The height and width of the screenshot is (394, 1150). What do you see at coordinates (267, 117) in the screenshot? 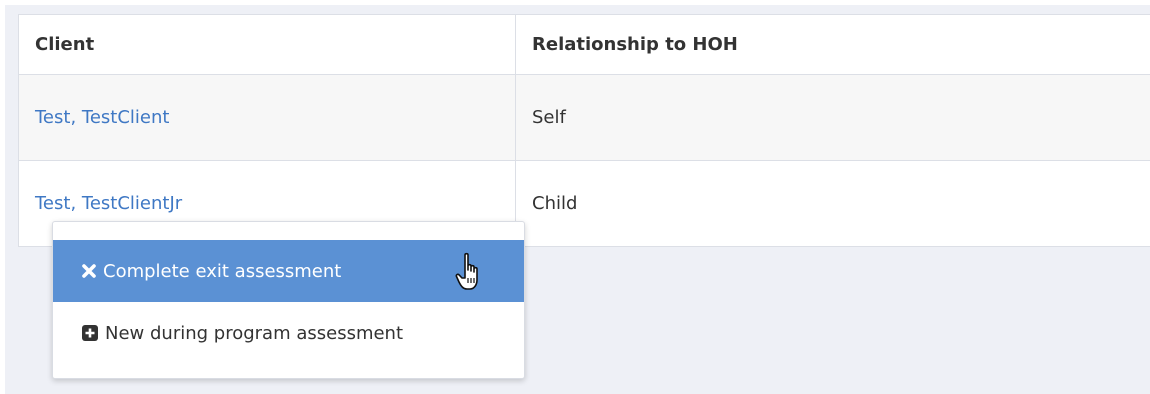
I see `client-cell: Test, TestClient` at bounding box center [267, 117].